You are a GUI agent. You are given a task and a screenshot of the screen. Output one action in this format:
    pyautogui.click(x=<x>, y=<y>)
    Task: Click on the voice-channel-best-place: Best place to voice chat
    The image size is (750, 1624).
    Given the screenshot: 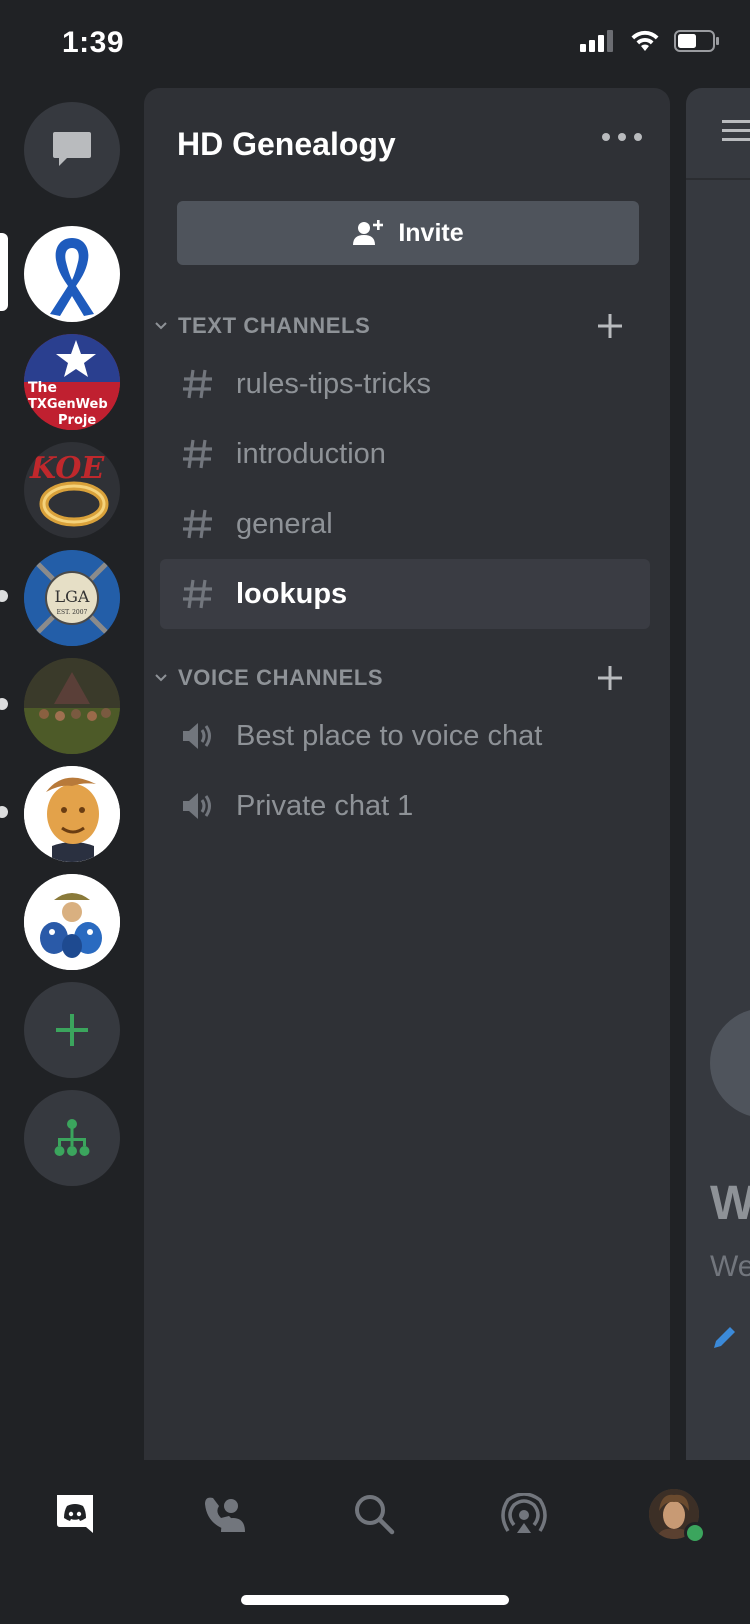 What is the action you would take?
    pyautogui.click(x=405, y=736)
    